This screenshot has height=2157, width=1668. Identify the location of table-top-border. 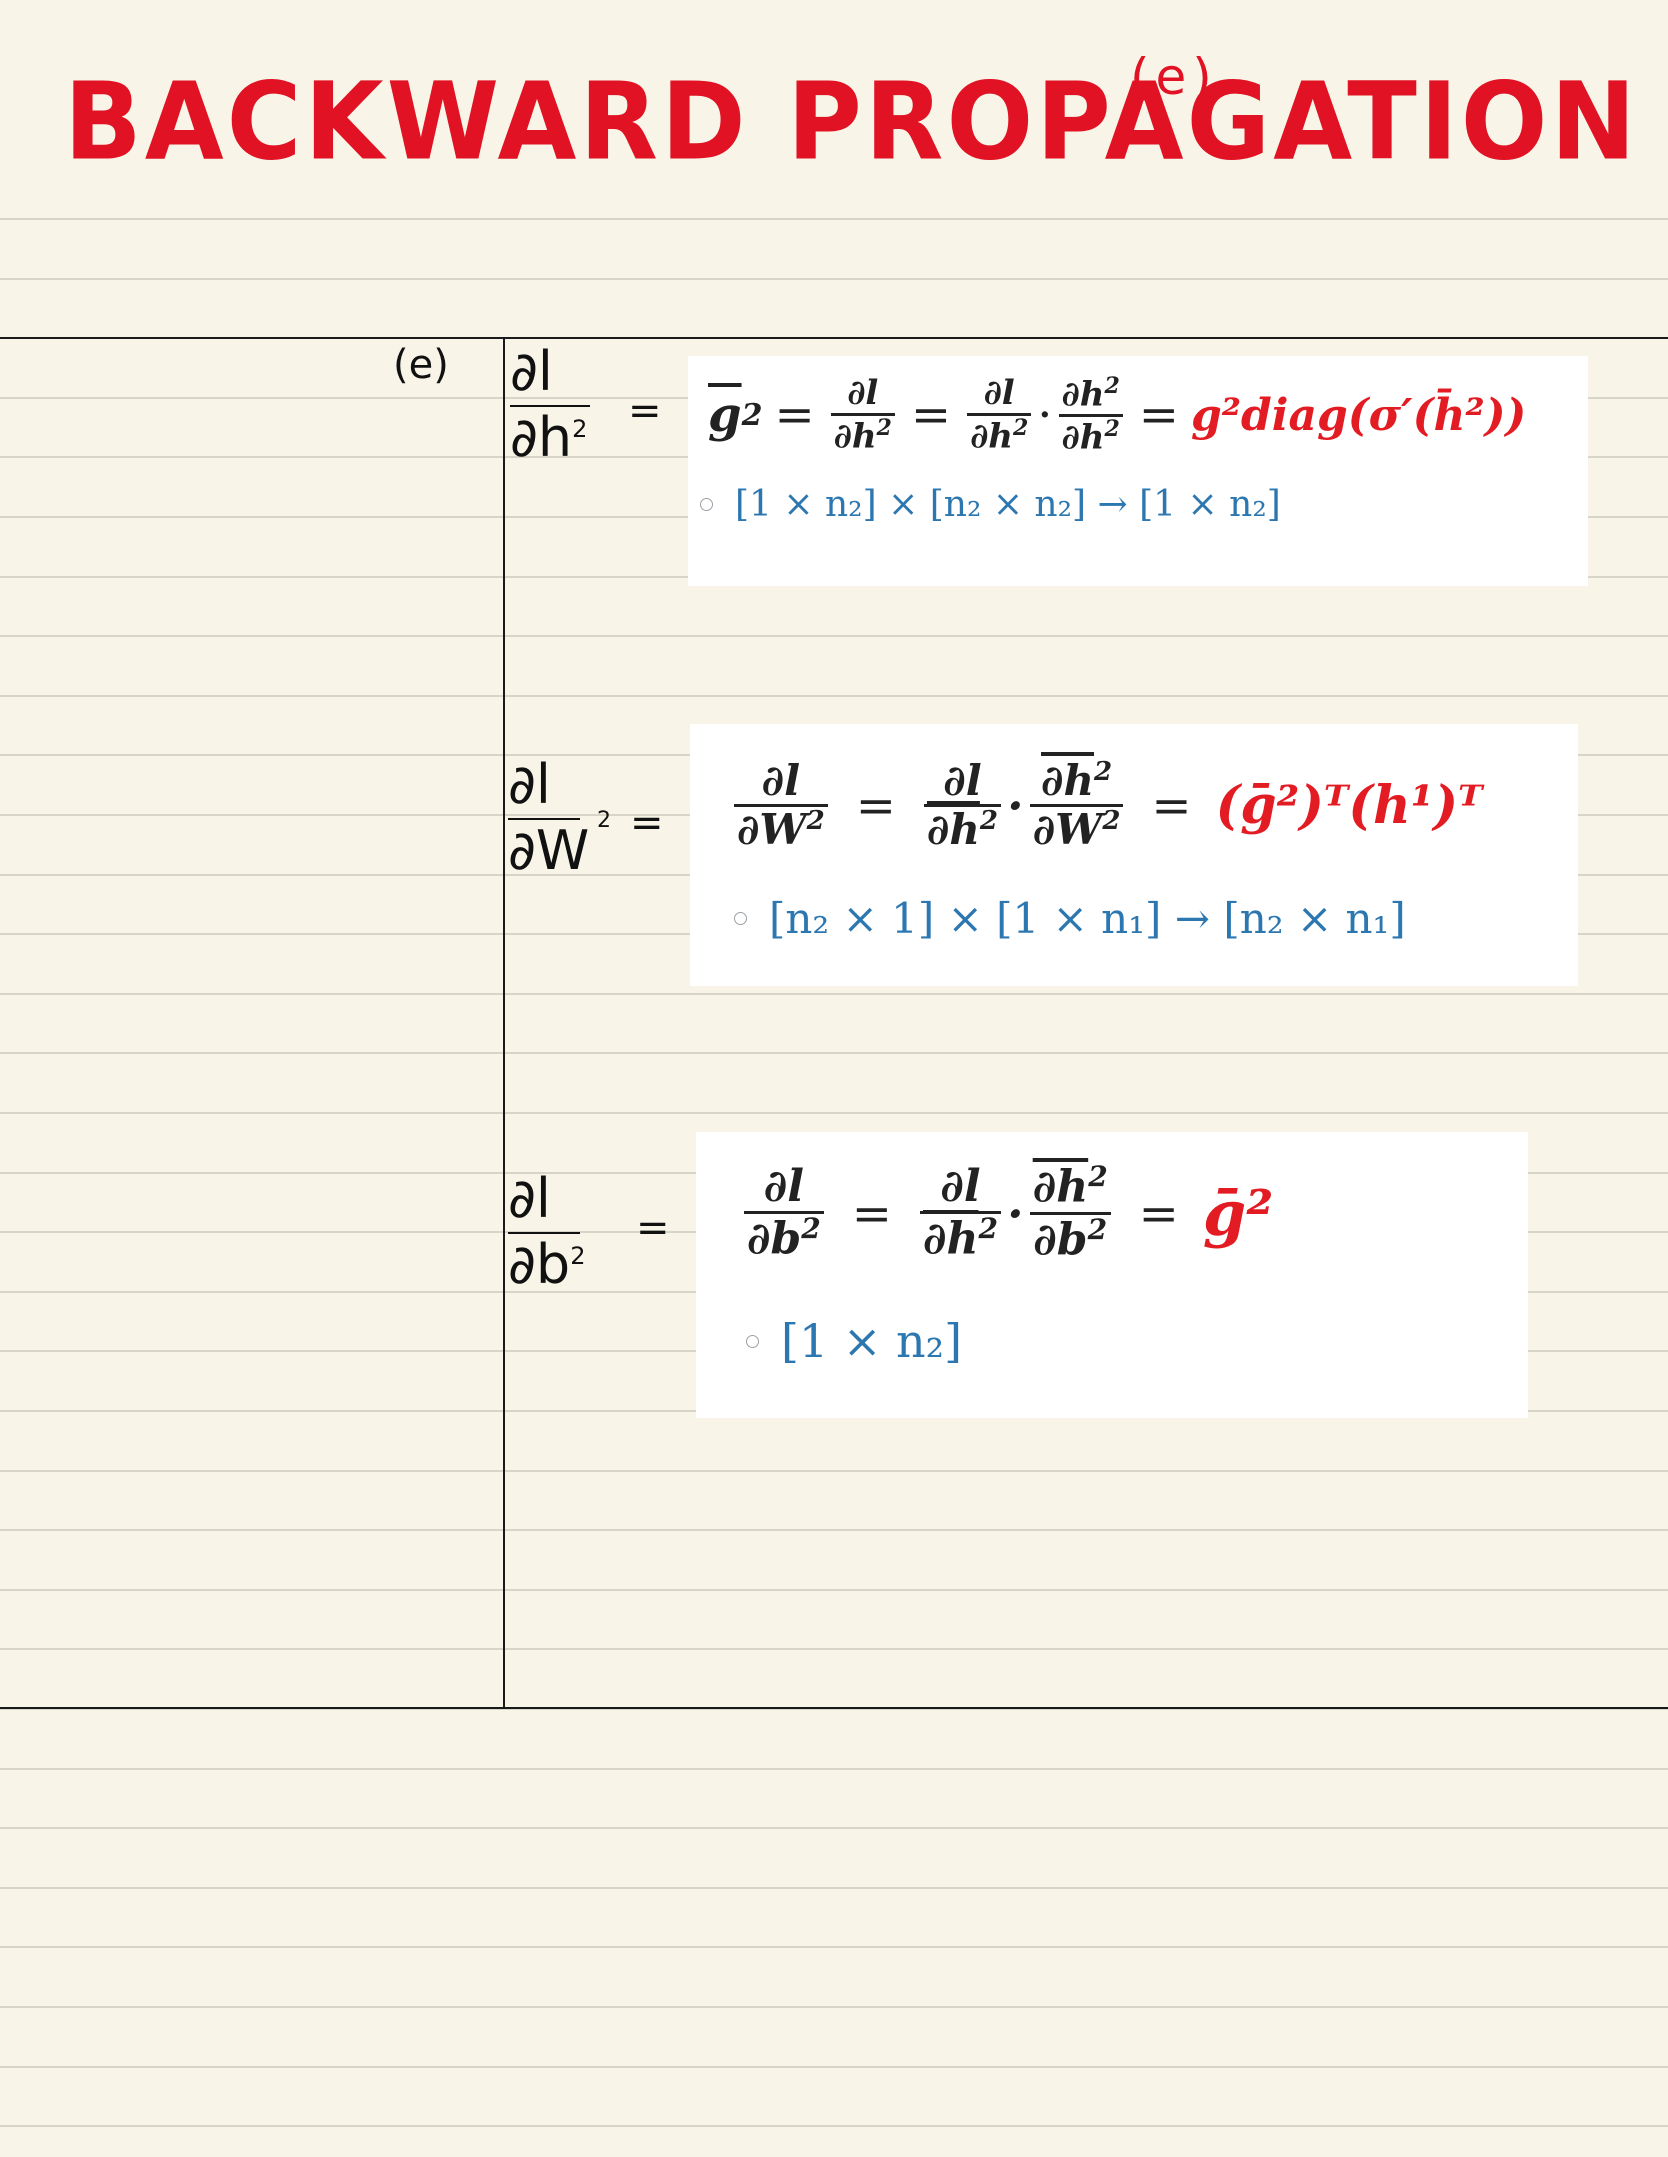
(834, 338).